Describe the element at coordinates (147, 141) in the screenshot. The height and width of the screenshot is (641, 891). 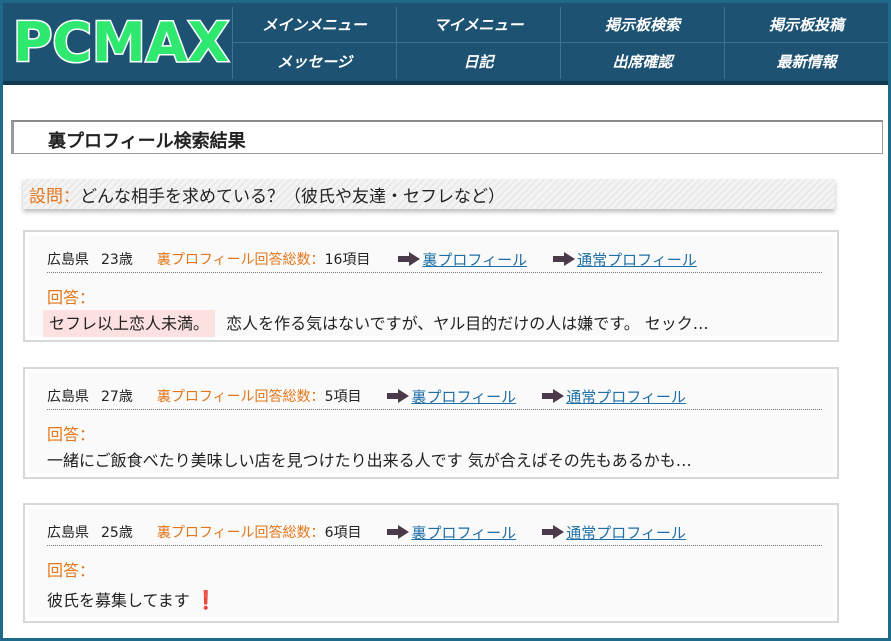
I see `page-title: 裏プロフィール検索結果` at that location.